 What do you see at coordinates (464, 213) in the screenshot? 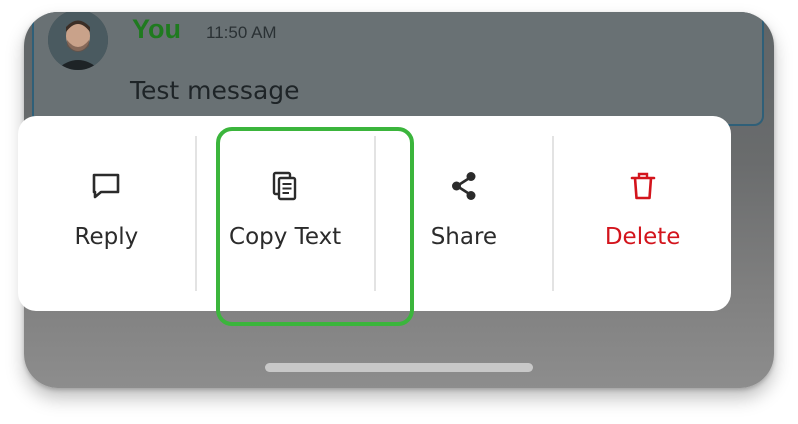
I see `share-button: Share` at bounding box center [464, 213].